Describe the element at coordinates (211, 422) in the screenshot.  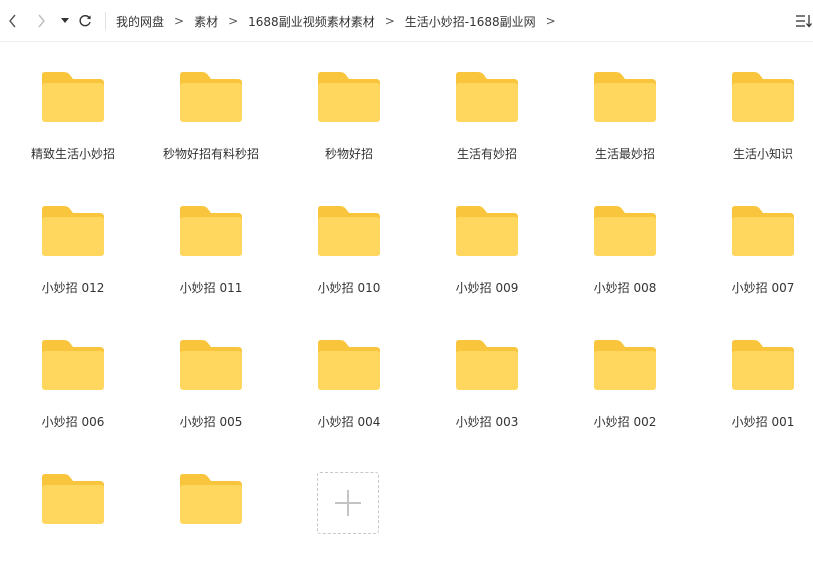
I see `folder-label: 小妙招 005` at that location.